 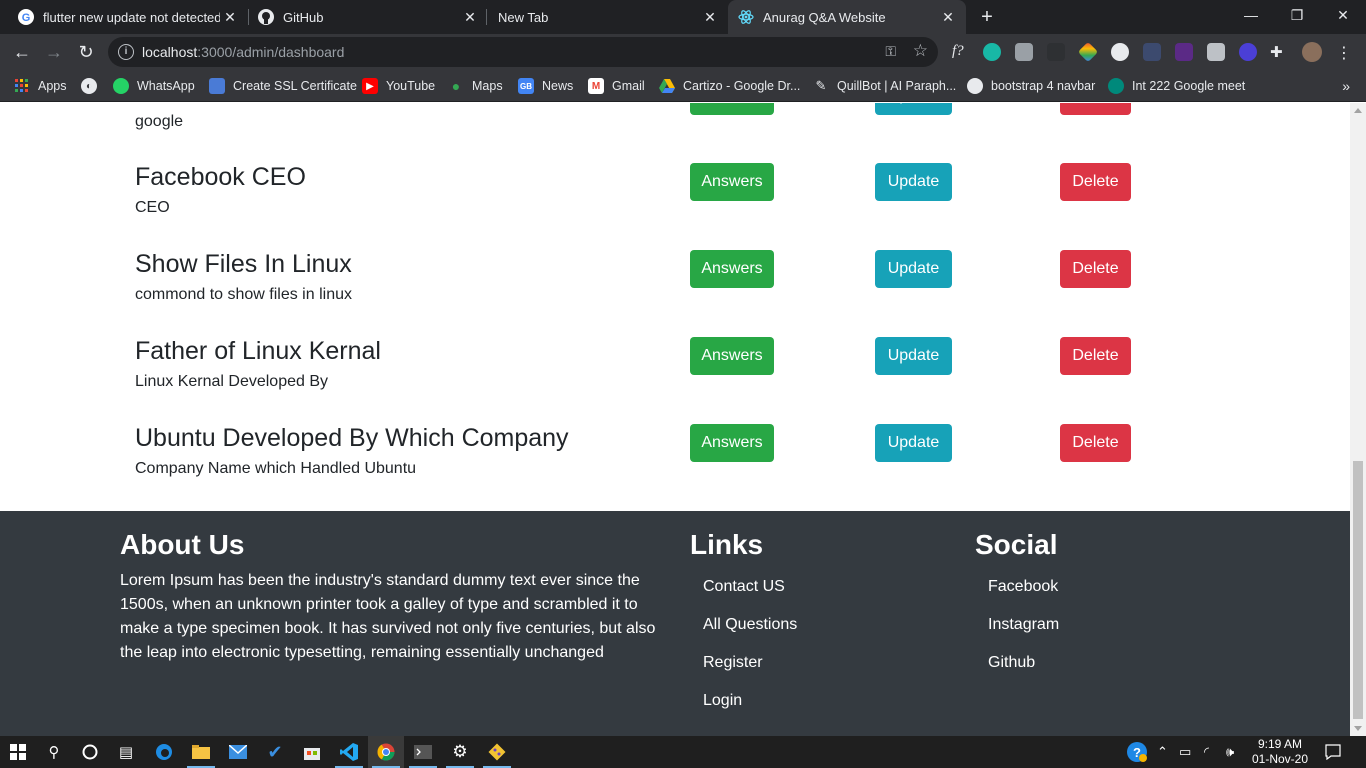 I want to click on bookmark-youtube: ▶ YouTube, so click(x=398, y=86).